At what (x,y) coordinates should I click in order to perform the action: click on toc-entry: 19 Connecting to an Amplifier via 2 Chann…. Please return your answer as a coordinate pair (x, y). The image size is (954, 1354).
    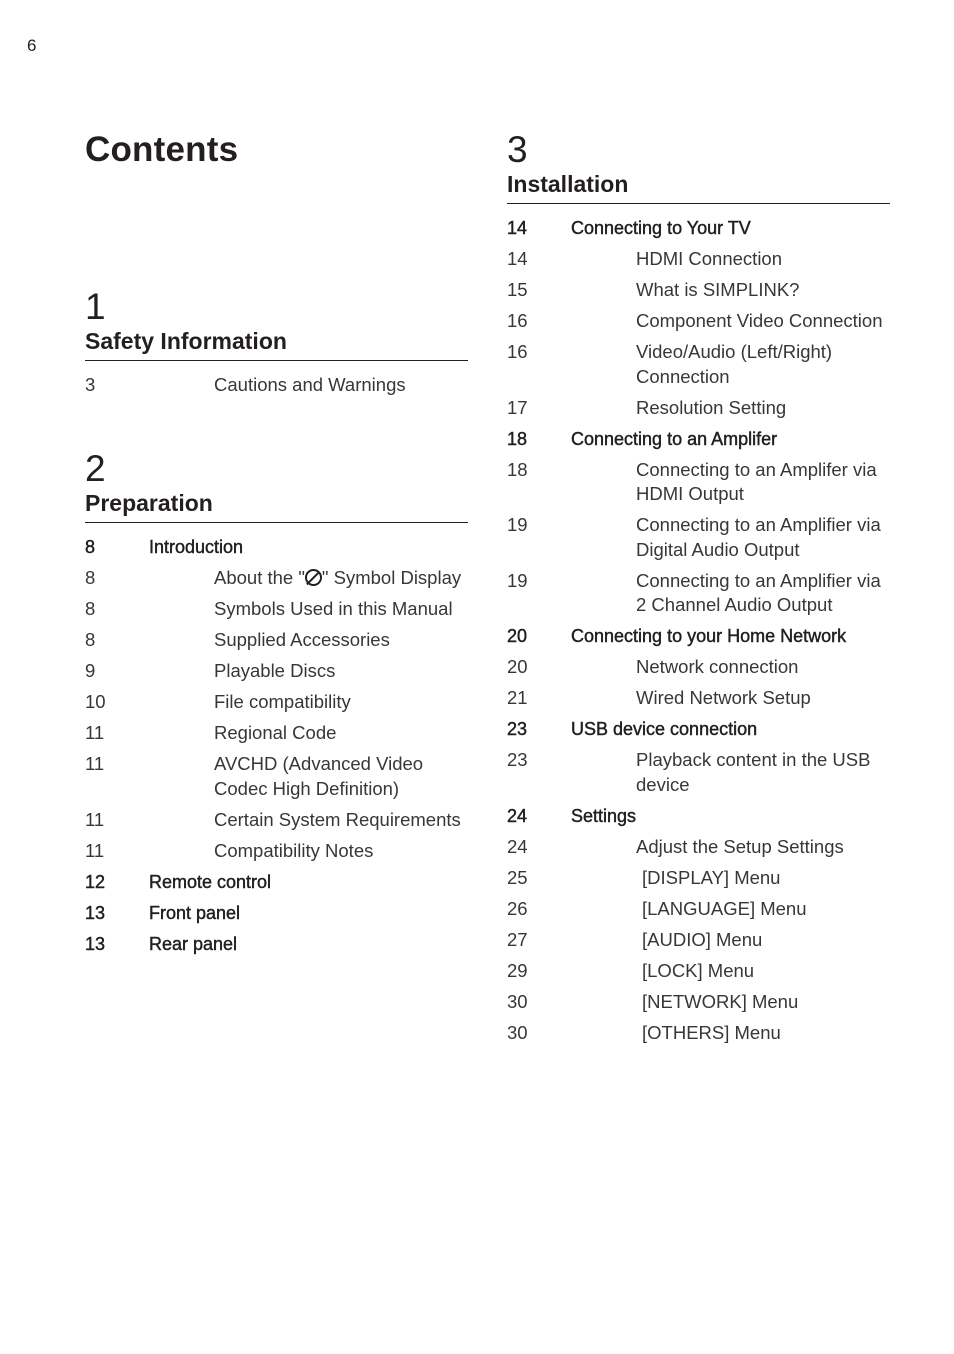
    Looking at the image, I should click on (698, 593).